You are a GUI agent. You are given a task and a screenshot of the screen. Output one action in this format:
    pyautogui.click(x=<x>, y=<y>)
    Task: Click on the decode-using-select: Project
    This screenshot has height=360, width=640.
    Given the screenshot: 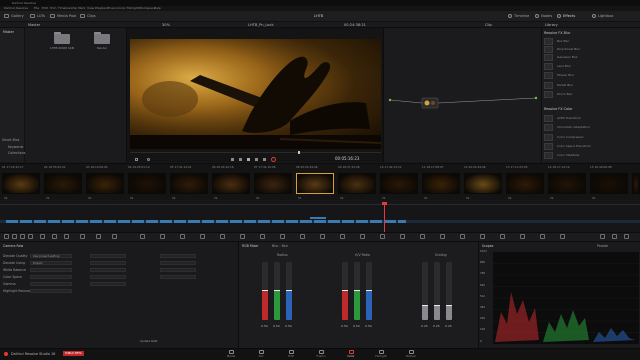 What is the action you would take?
    pyautogui.click(x=51, y=263)
    